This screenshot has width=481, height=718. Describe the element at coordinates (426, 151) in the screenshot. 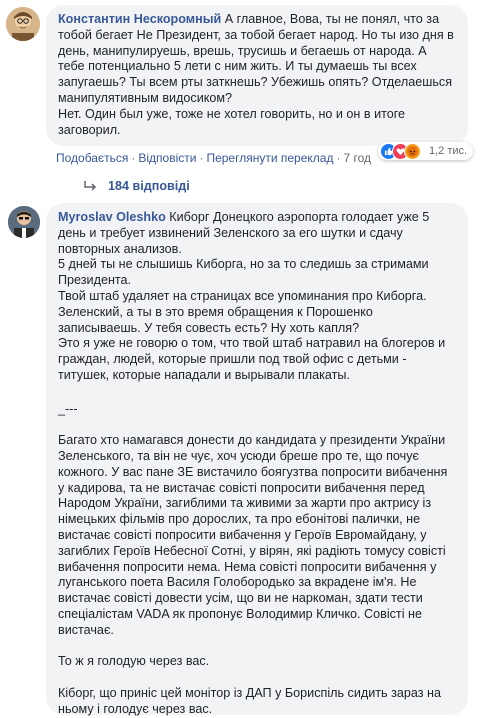

I see `reactions-summary: 1,2 тис.` at that location.